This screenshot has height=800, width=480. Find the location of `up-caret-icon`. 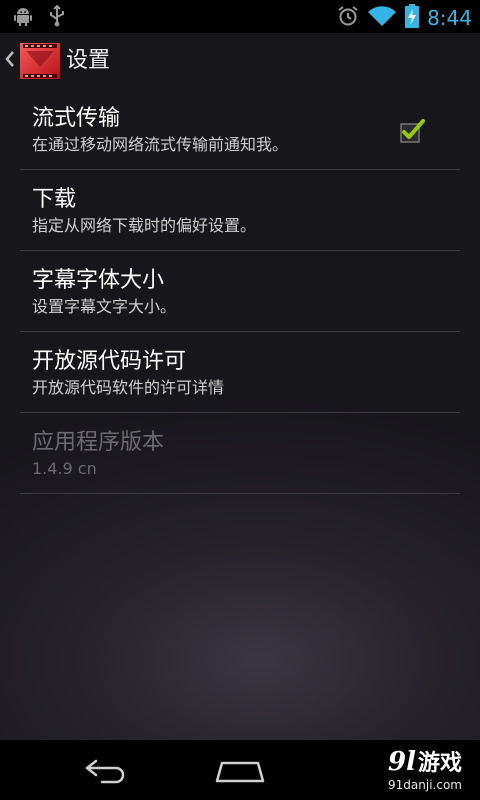

up-caret-icon is located at coordinates (10, 61).